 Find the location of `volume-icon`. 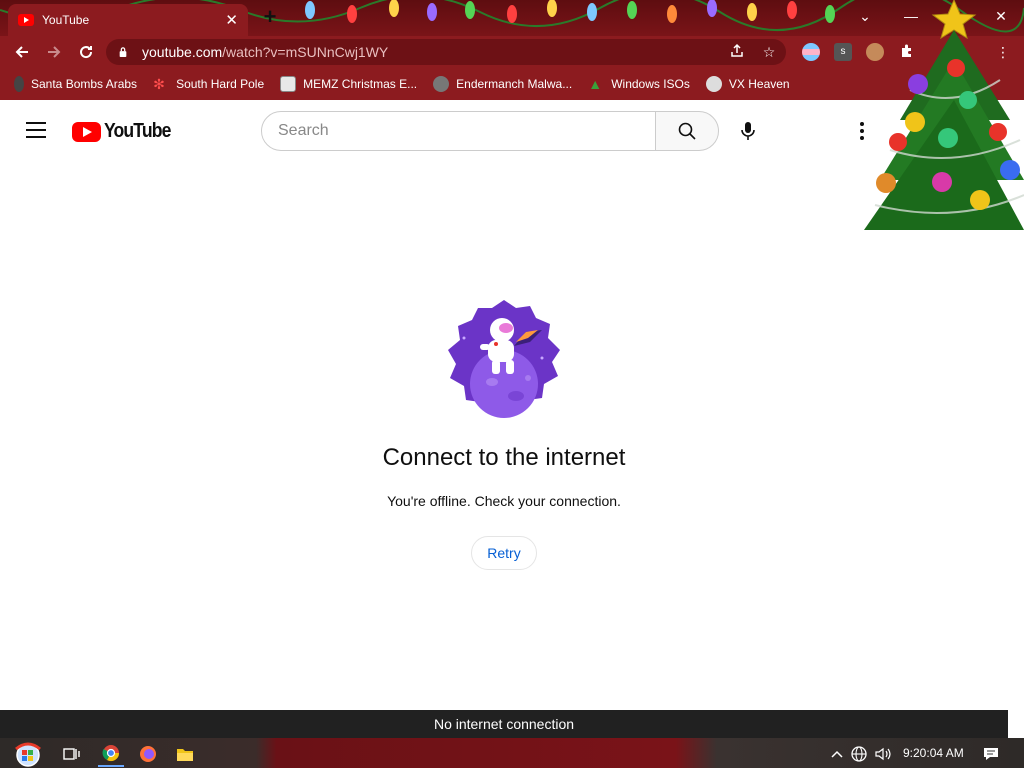

volume-icon is located at coordinates (883, 754).